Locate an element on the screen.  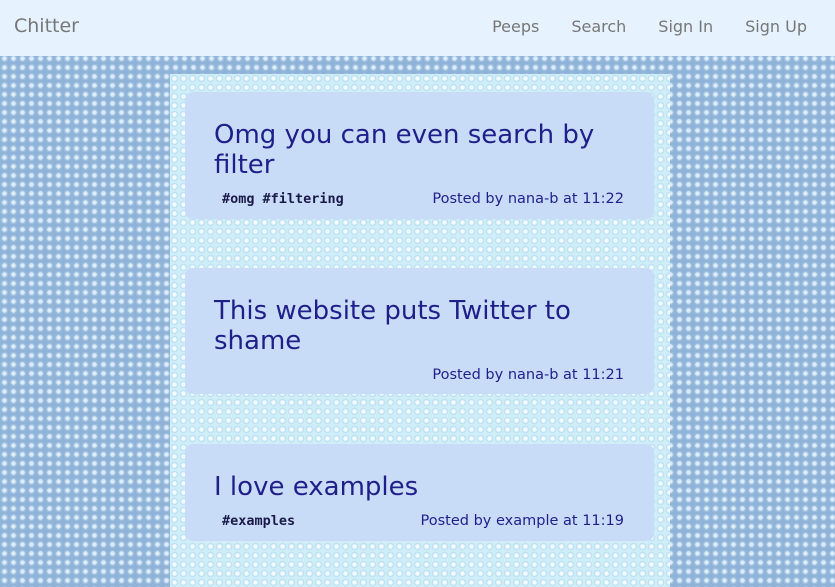
peep-text: I love examples is located at coordinates (316, 487).